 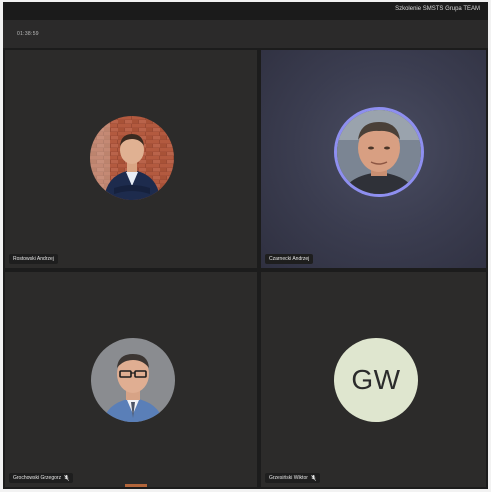 I want to click on participant-name: Grzesiński Wiktor, so click(x=288, y=478).